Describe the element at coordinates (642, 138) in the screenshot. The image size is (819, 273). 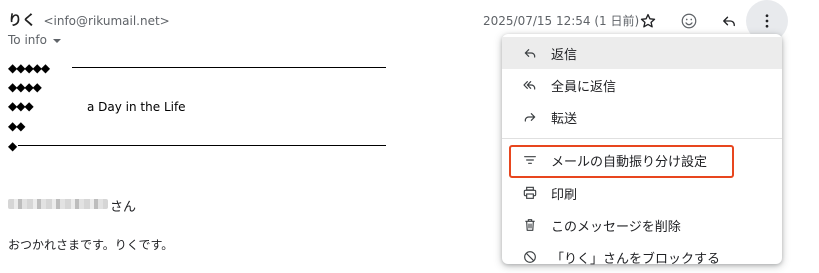
I see `menu-divider` at that location.